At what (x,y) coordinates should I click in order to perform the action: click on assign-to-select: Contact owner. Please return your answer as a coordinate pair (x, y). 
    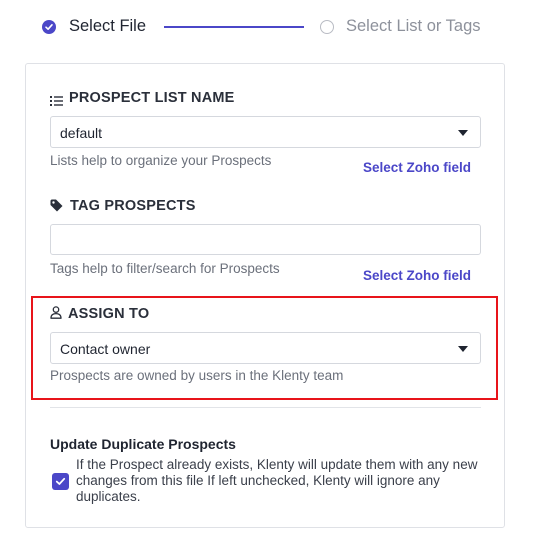
    Looking at the image, I should click on (265, 348).